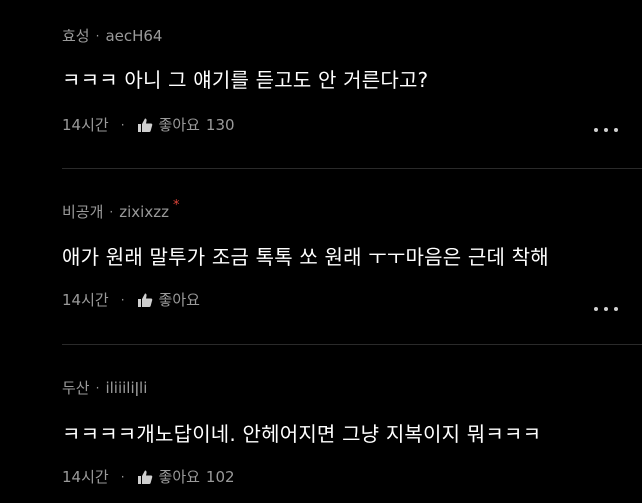 Image resolution: width=642 pixels, height=503 pixels. I want to click on like-button: 좋아요 130, so click(186, 124).